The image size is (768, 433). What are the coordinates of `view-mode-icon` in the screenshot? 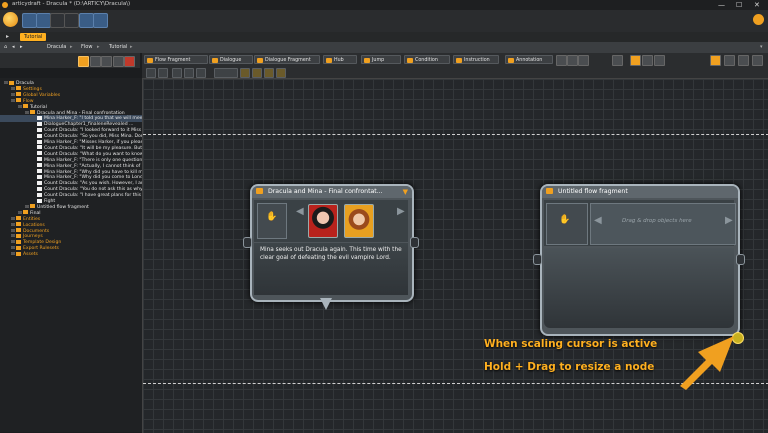 It's located at (635, 60).